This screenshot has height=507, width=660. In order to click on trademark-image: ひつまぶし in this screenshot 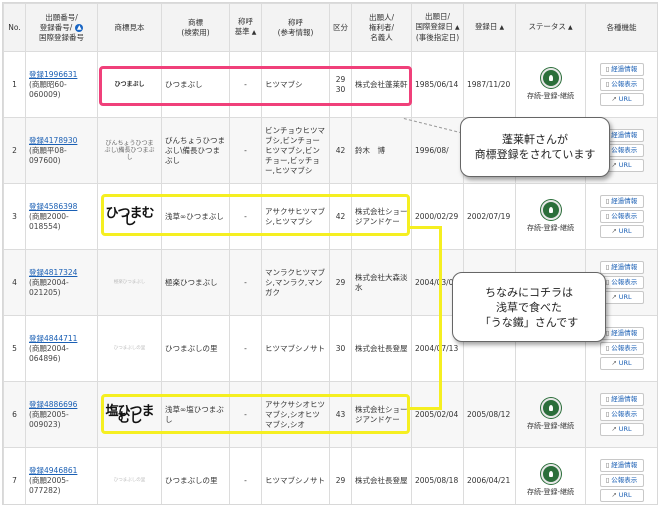, I will do `click(130, 85)`.